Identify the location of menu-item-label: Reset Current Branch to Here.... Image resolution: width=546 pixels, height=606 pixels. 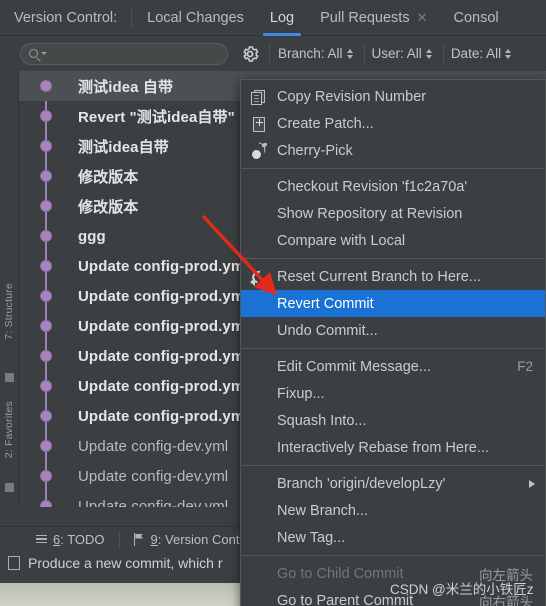
(379, 276).